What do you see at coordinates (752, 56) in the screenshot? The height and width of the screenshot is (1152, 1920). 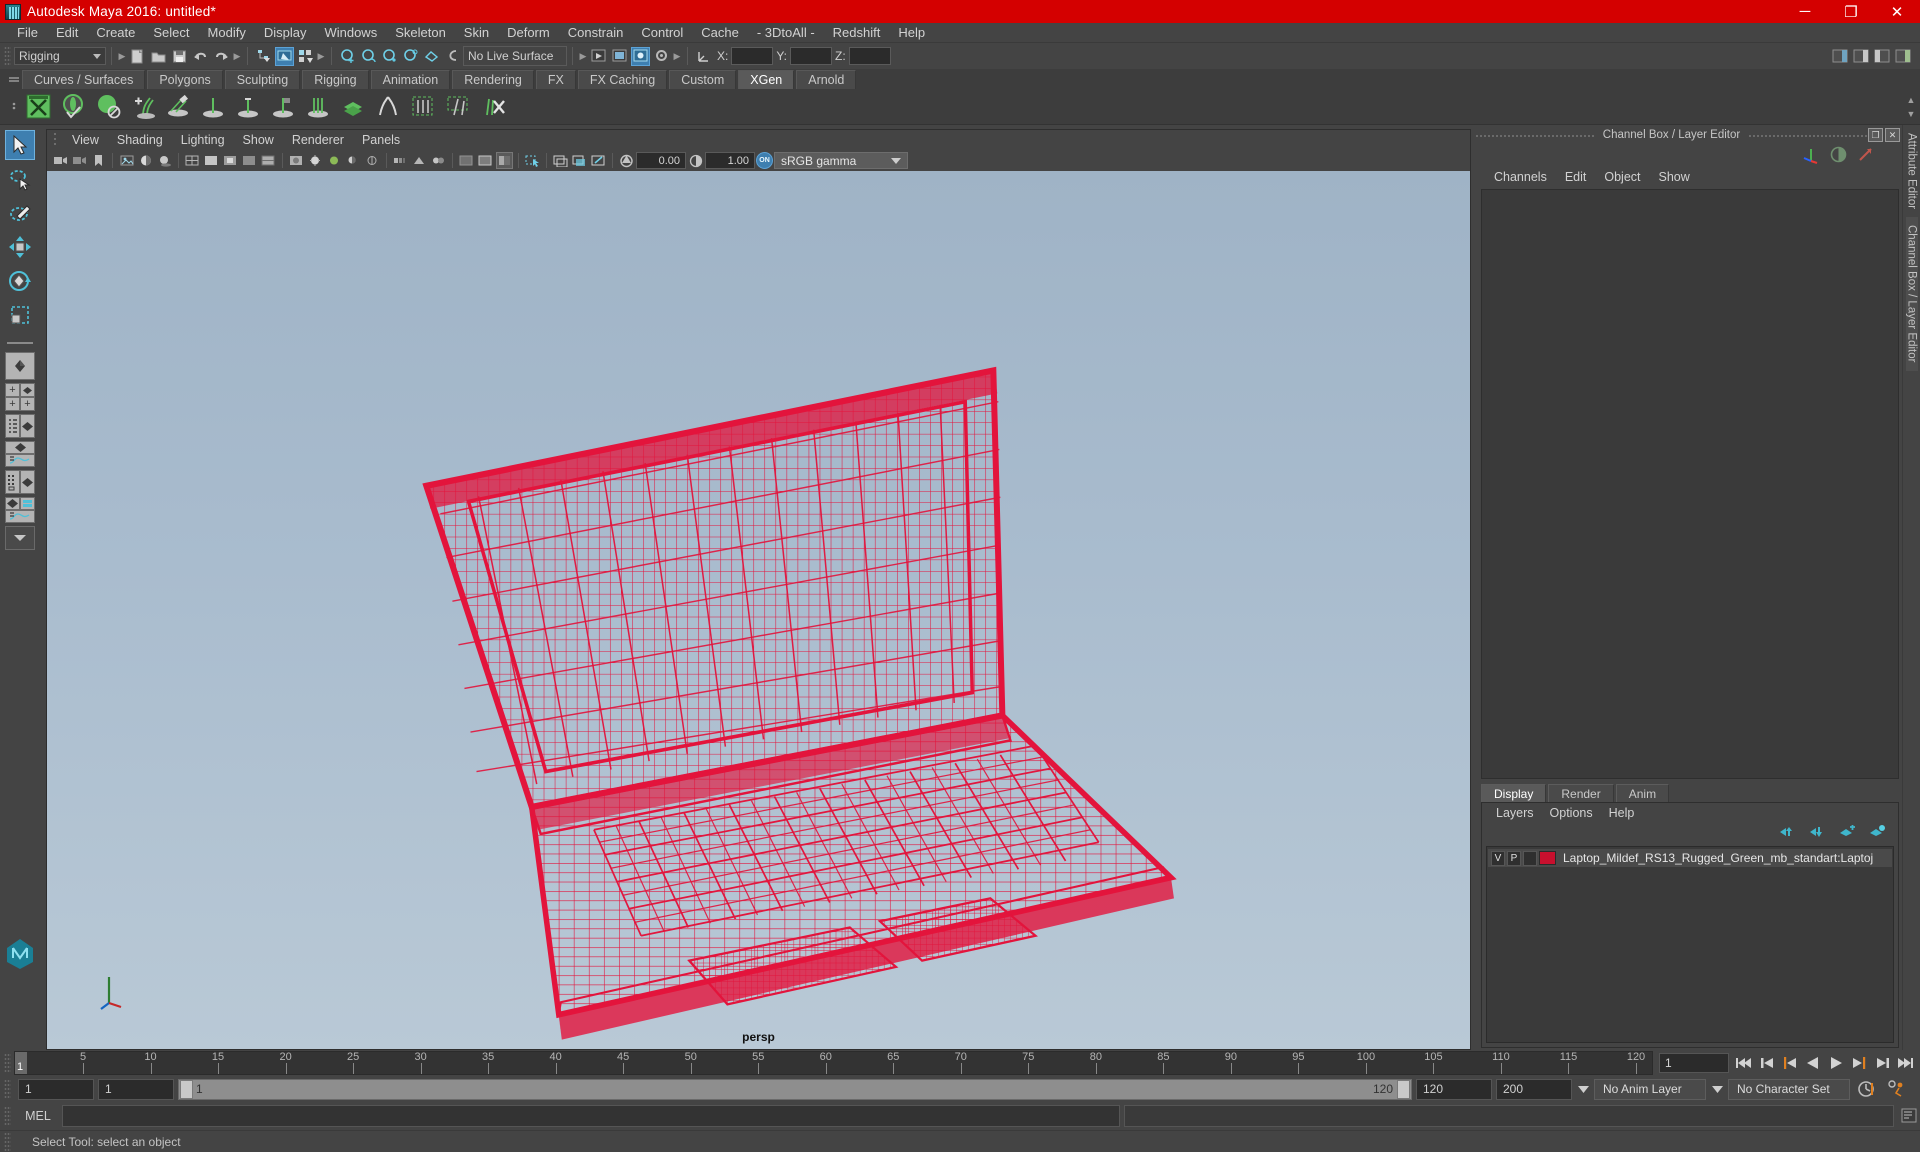 I see `x-input` at bounding box center [752, 56].